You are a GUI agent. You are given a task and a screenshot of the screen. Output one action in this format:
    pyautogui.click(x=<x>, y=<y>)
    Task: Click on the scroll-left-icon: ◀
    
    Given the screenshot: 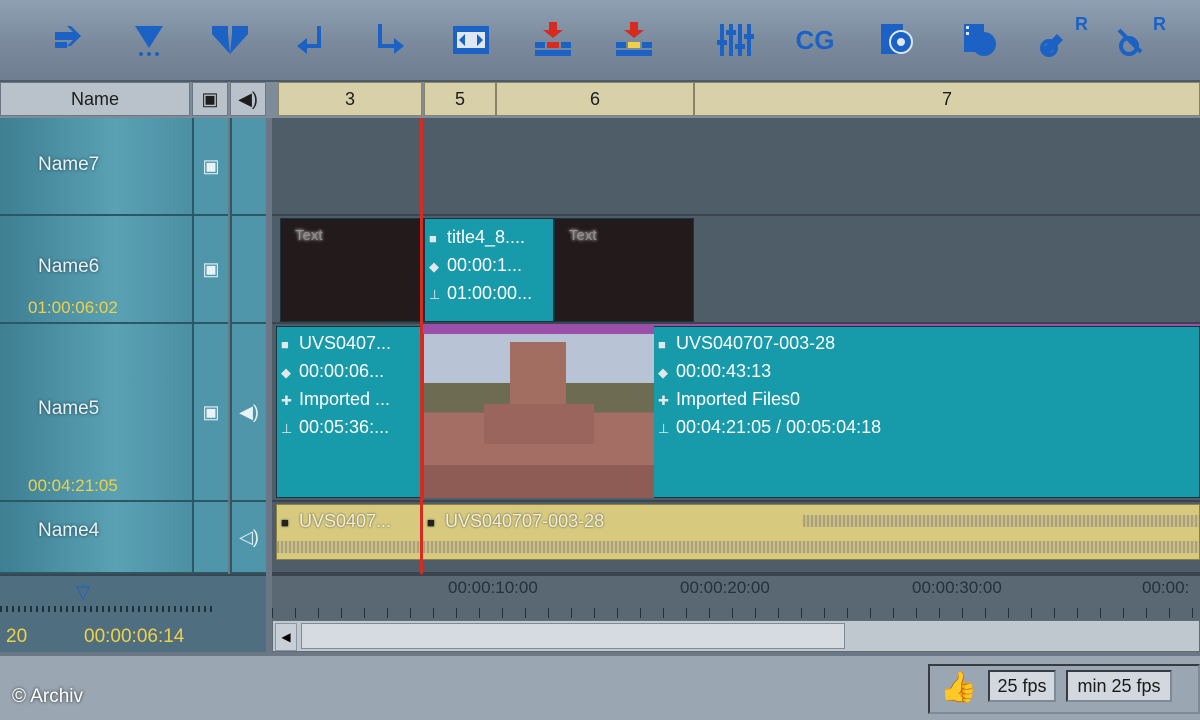 What is the action you would take?
    pyautogui.click(x=286, y=637)
    